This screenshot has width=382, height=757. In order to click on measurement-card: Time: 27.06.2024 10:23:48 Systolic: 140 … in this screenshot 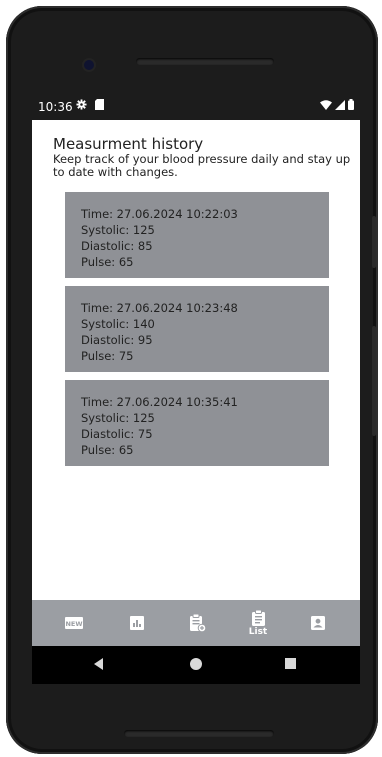, I will do `click(197, 329)`.